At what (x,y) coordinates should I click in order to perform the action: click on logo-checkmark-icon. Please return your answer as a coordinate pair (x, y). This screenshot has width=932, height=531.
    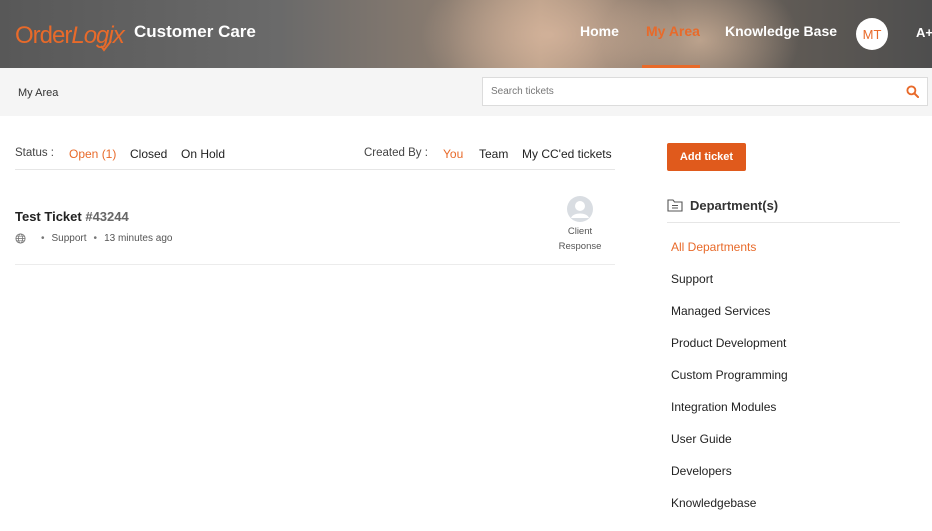
    Looking at the image, I should click on (105, 46).